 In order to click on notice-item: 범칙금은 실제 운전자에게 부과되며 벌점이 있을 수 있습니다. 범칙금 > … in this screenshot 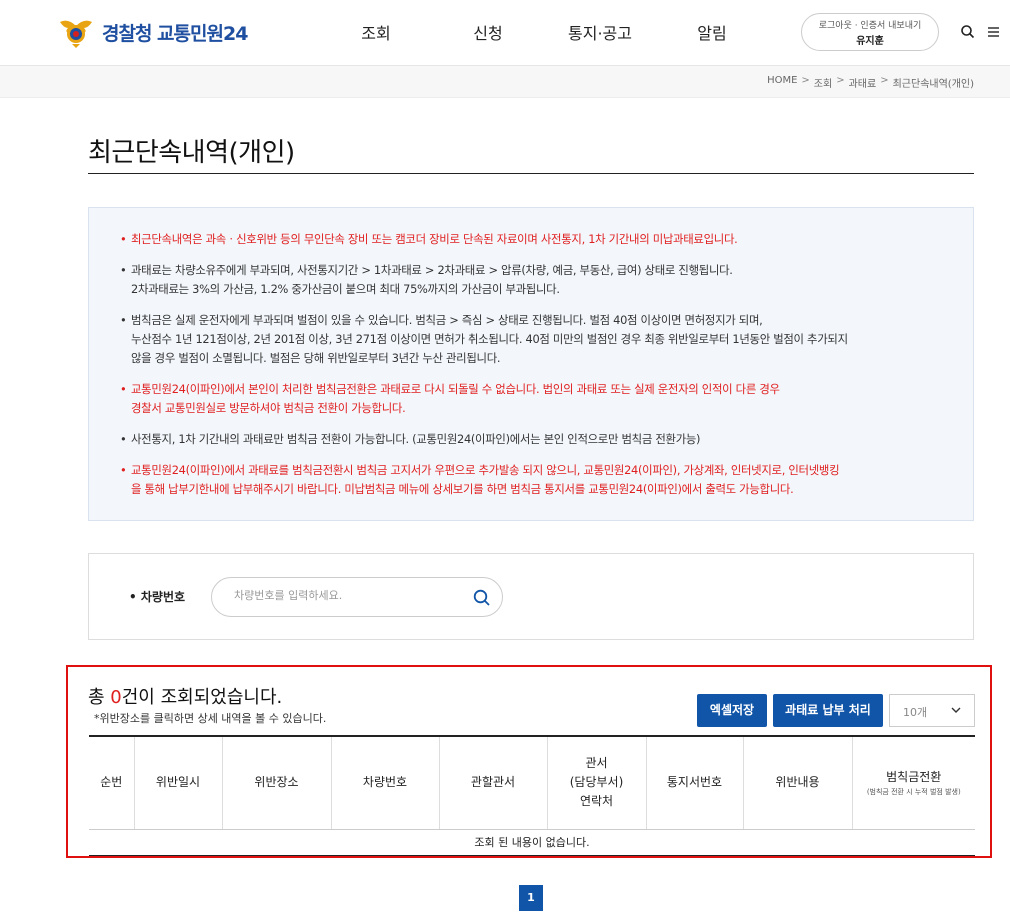, I will do `click(537, 339)`.